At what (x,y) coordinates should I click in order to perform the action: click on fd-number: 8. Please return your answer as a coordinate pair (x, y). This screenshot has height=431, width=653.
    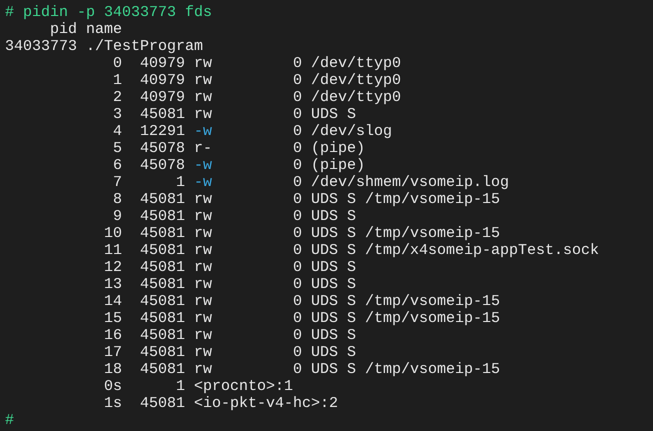
    Looking at the image, I should click on (117, 199).